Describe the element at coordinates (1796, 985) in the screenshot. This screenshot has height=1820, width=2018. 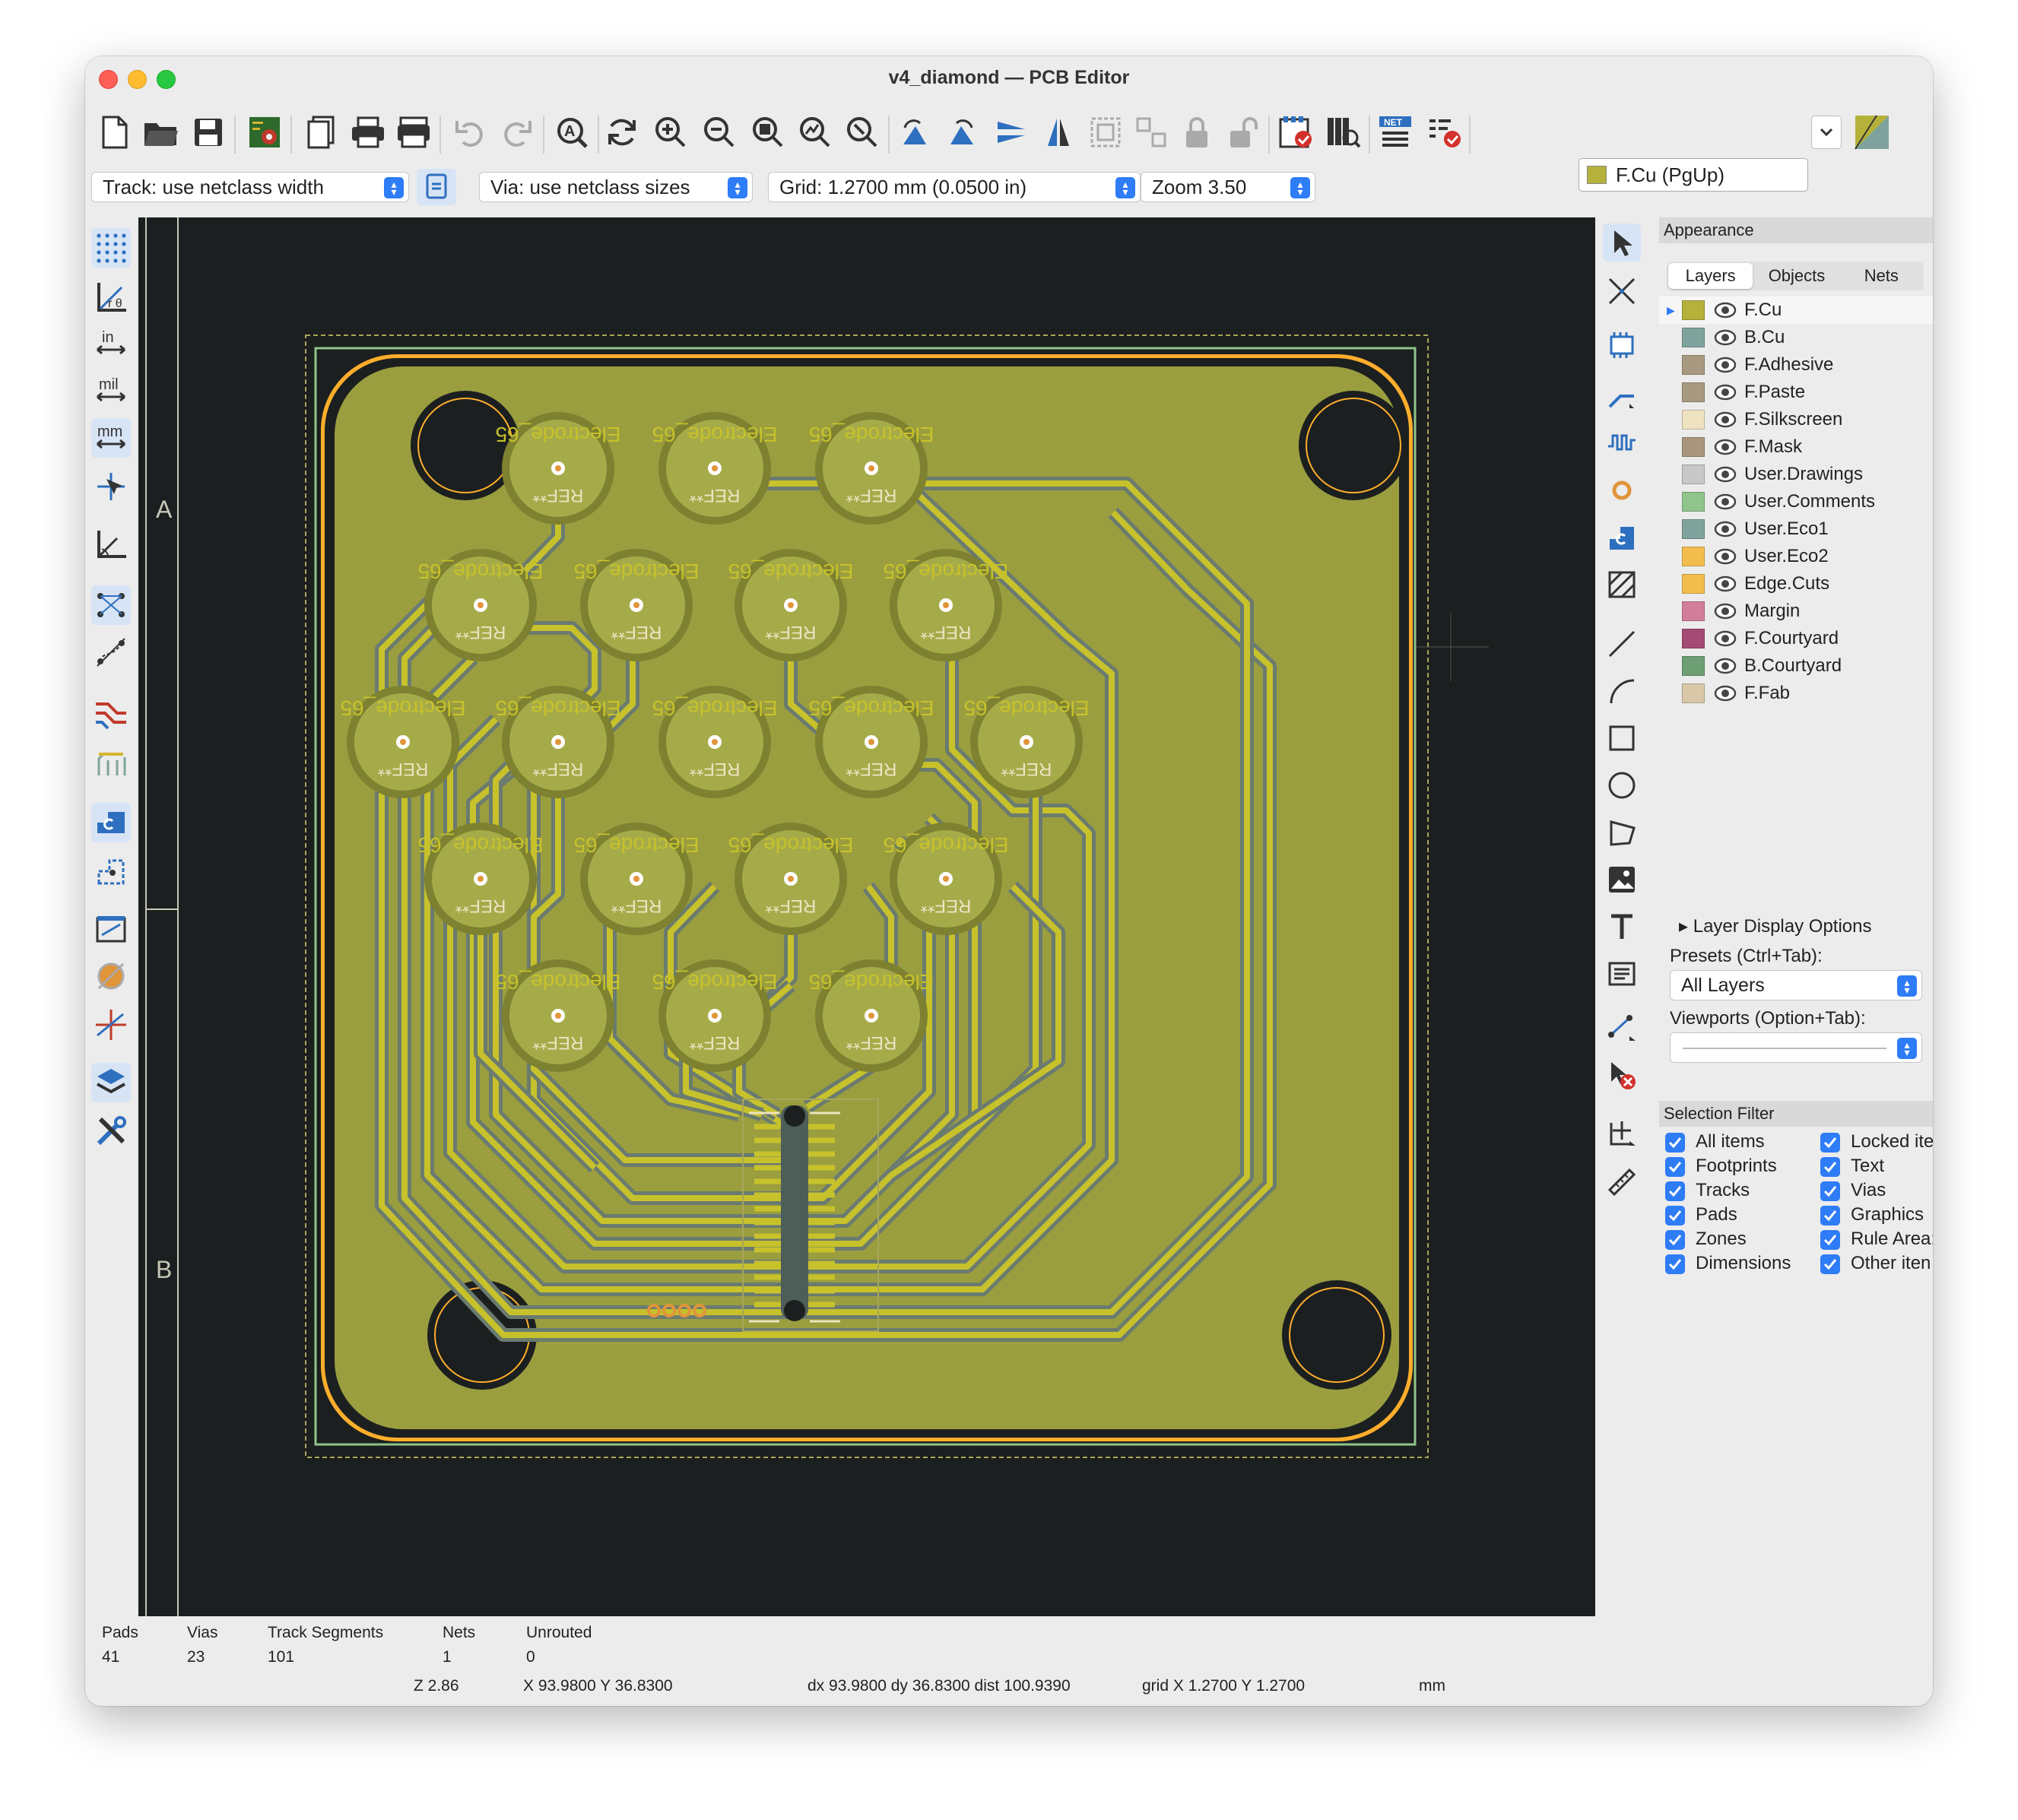
I see `presets-dropdown: All Layers ▴ ▾` at that location.